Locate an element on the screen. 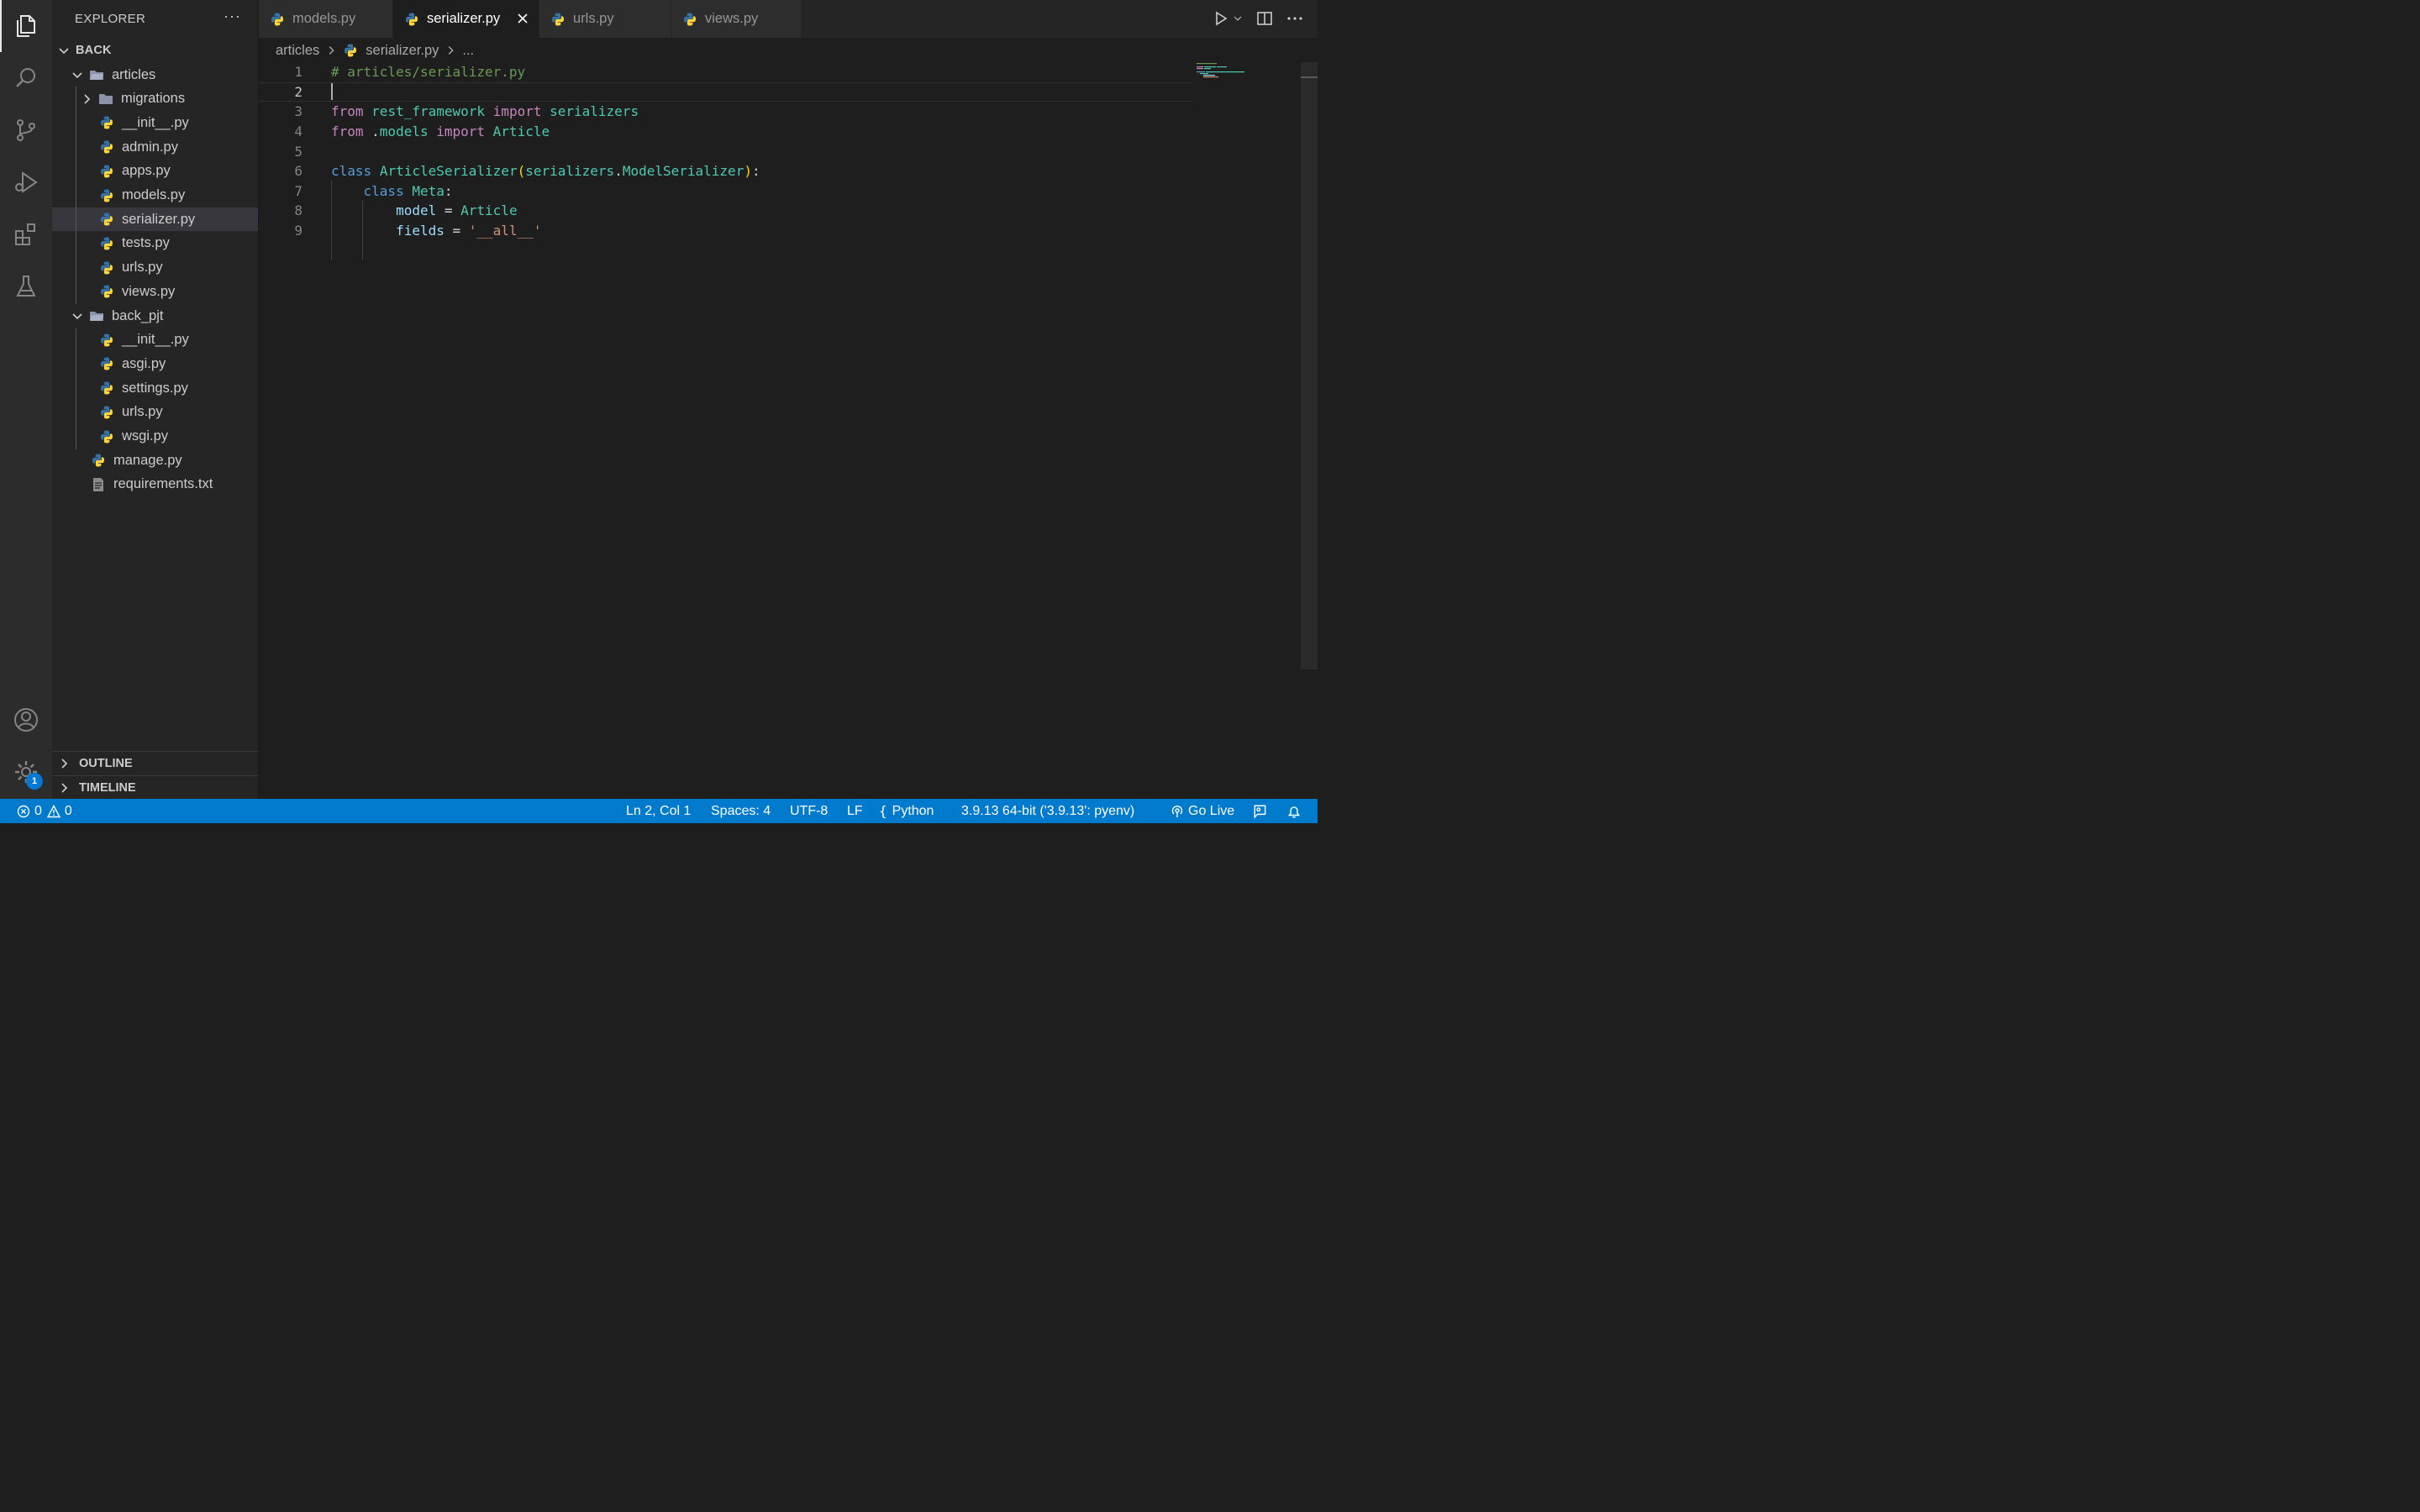 Image resolution: width=2420 pixels, height=1512 pixels. tree-item: articles is located at coordinates (155, 75).